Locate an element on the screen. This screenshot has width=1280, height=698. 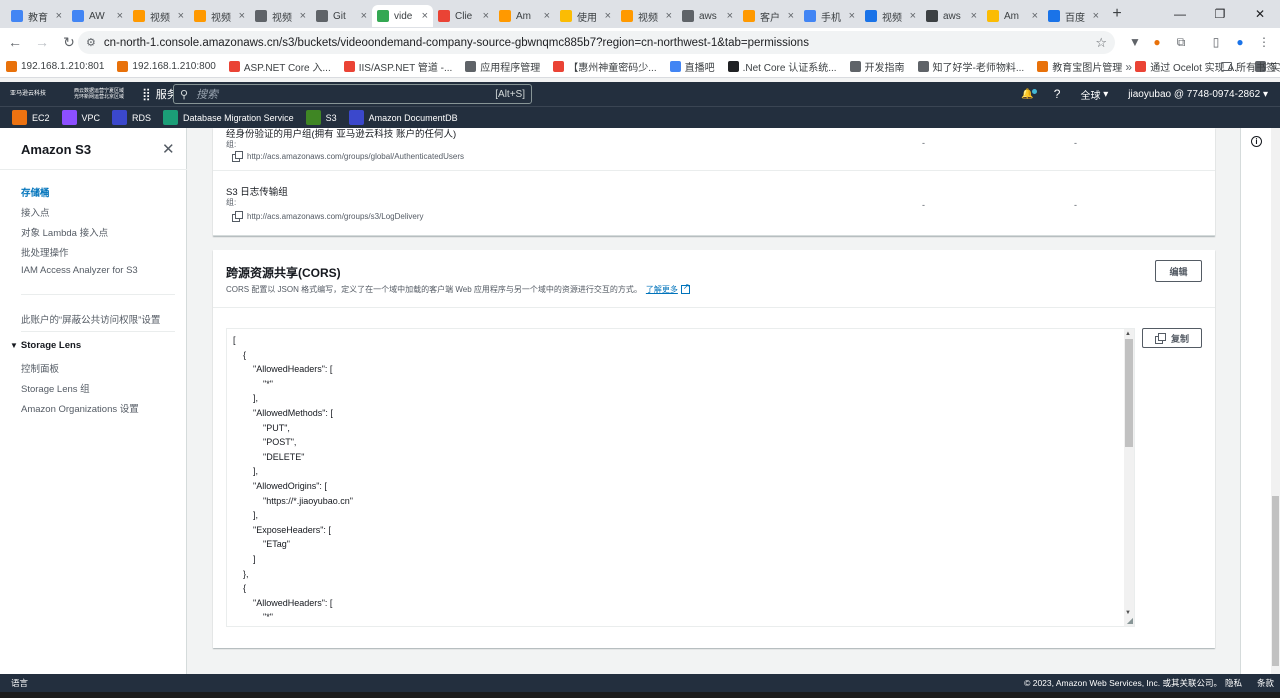
extensions-puzzle-icon: ⧉ is located at coordinates (1181, 42).